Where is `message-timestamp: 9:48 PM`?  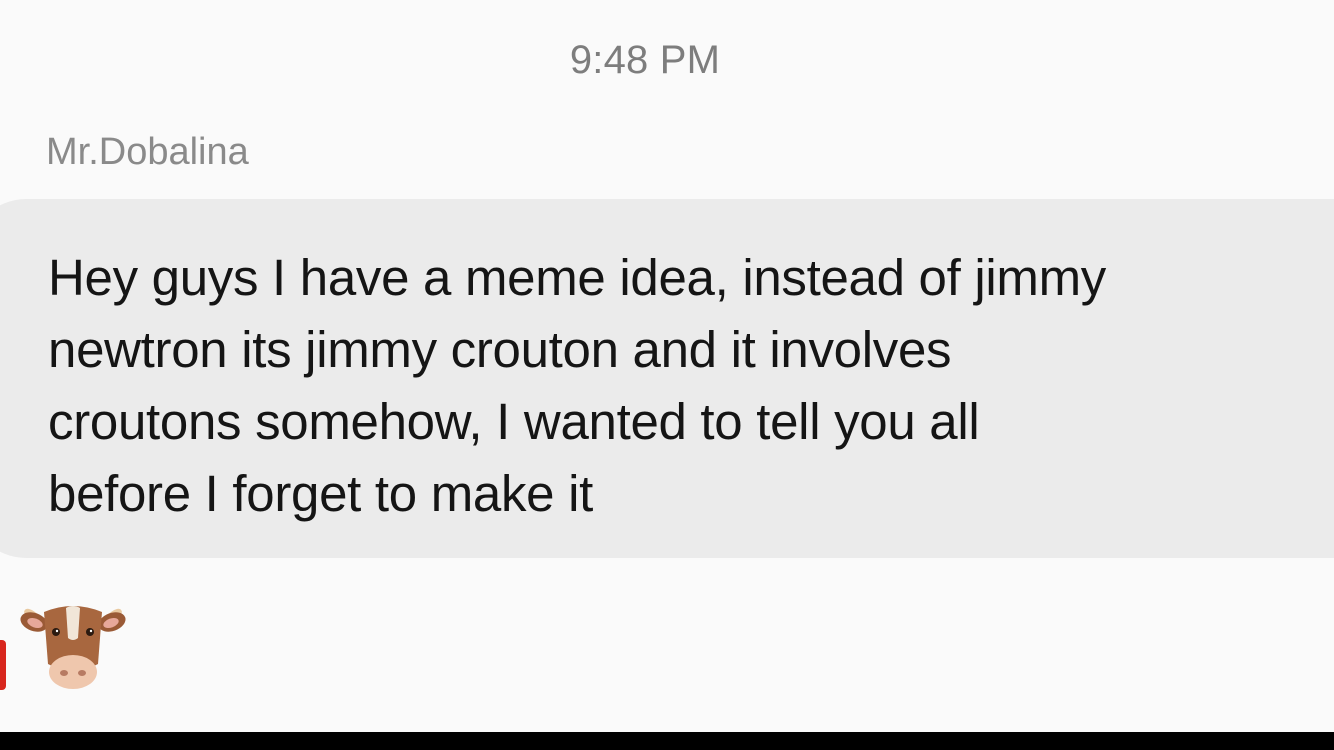 message-timestamp: 9:48 PM is located at coordinates (645, 60).